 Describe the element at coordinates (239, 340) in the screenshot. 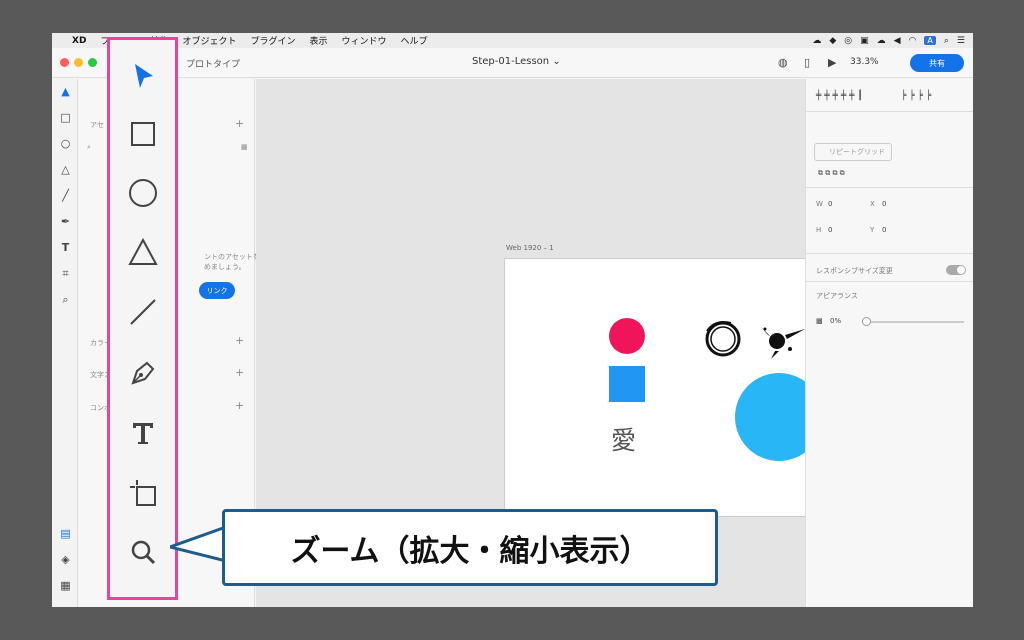

I see `add-color-icon: +` at that location.